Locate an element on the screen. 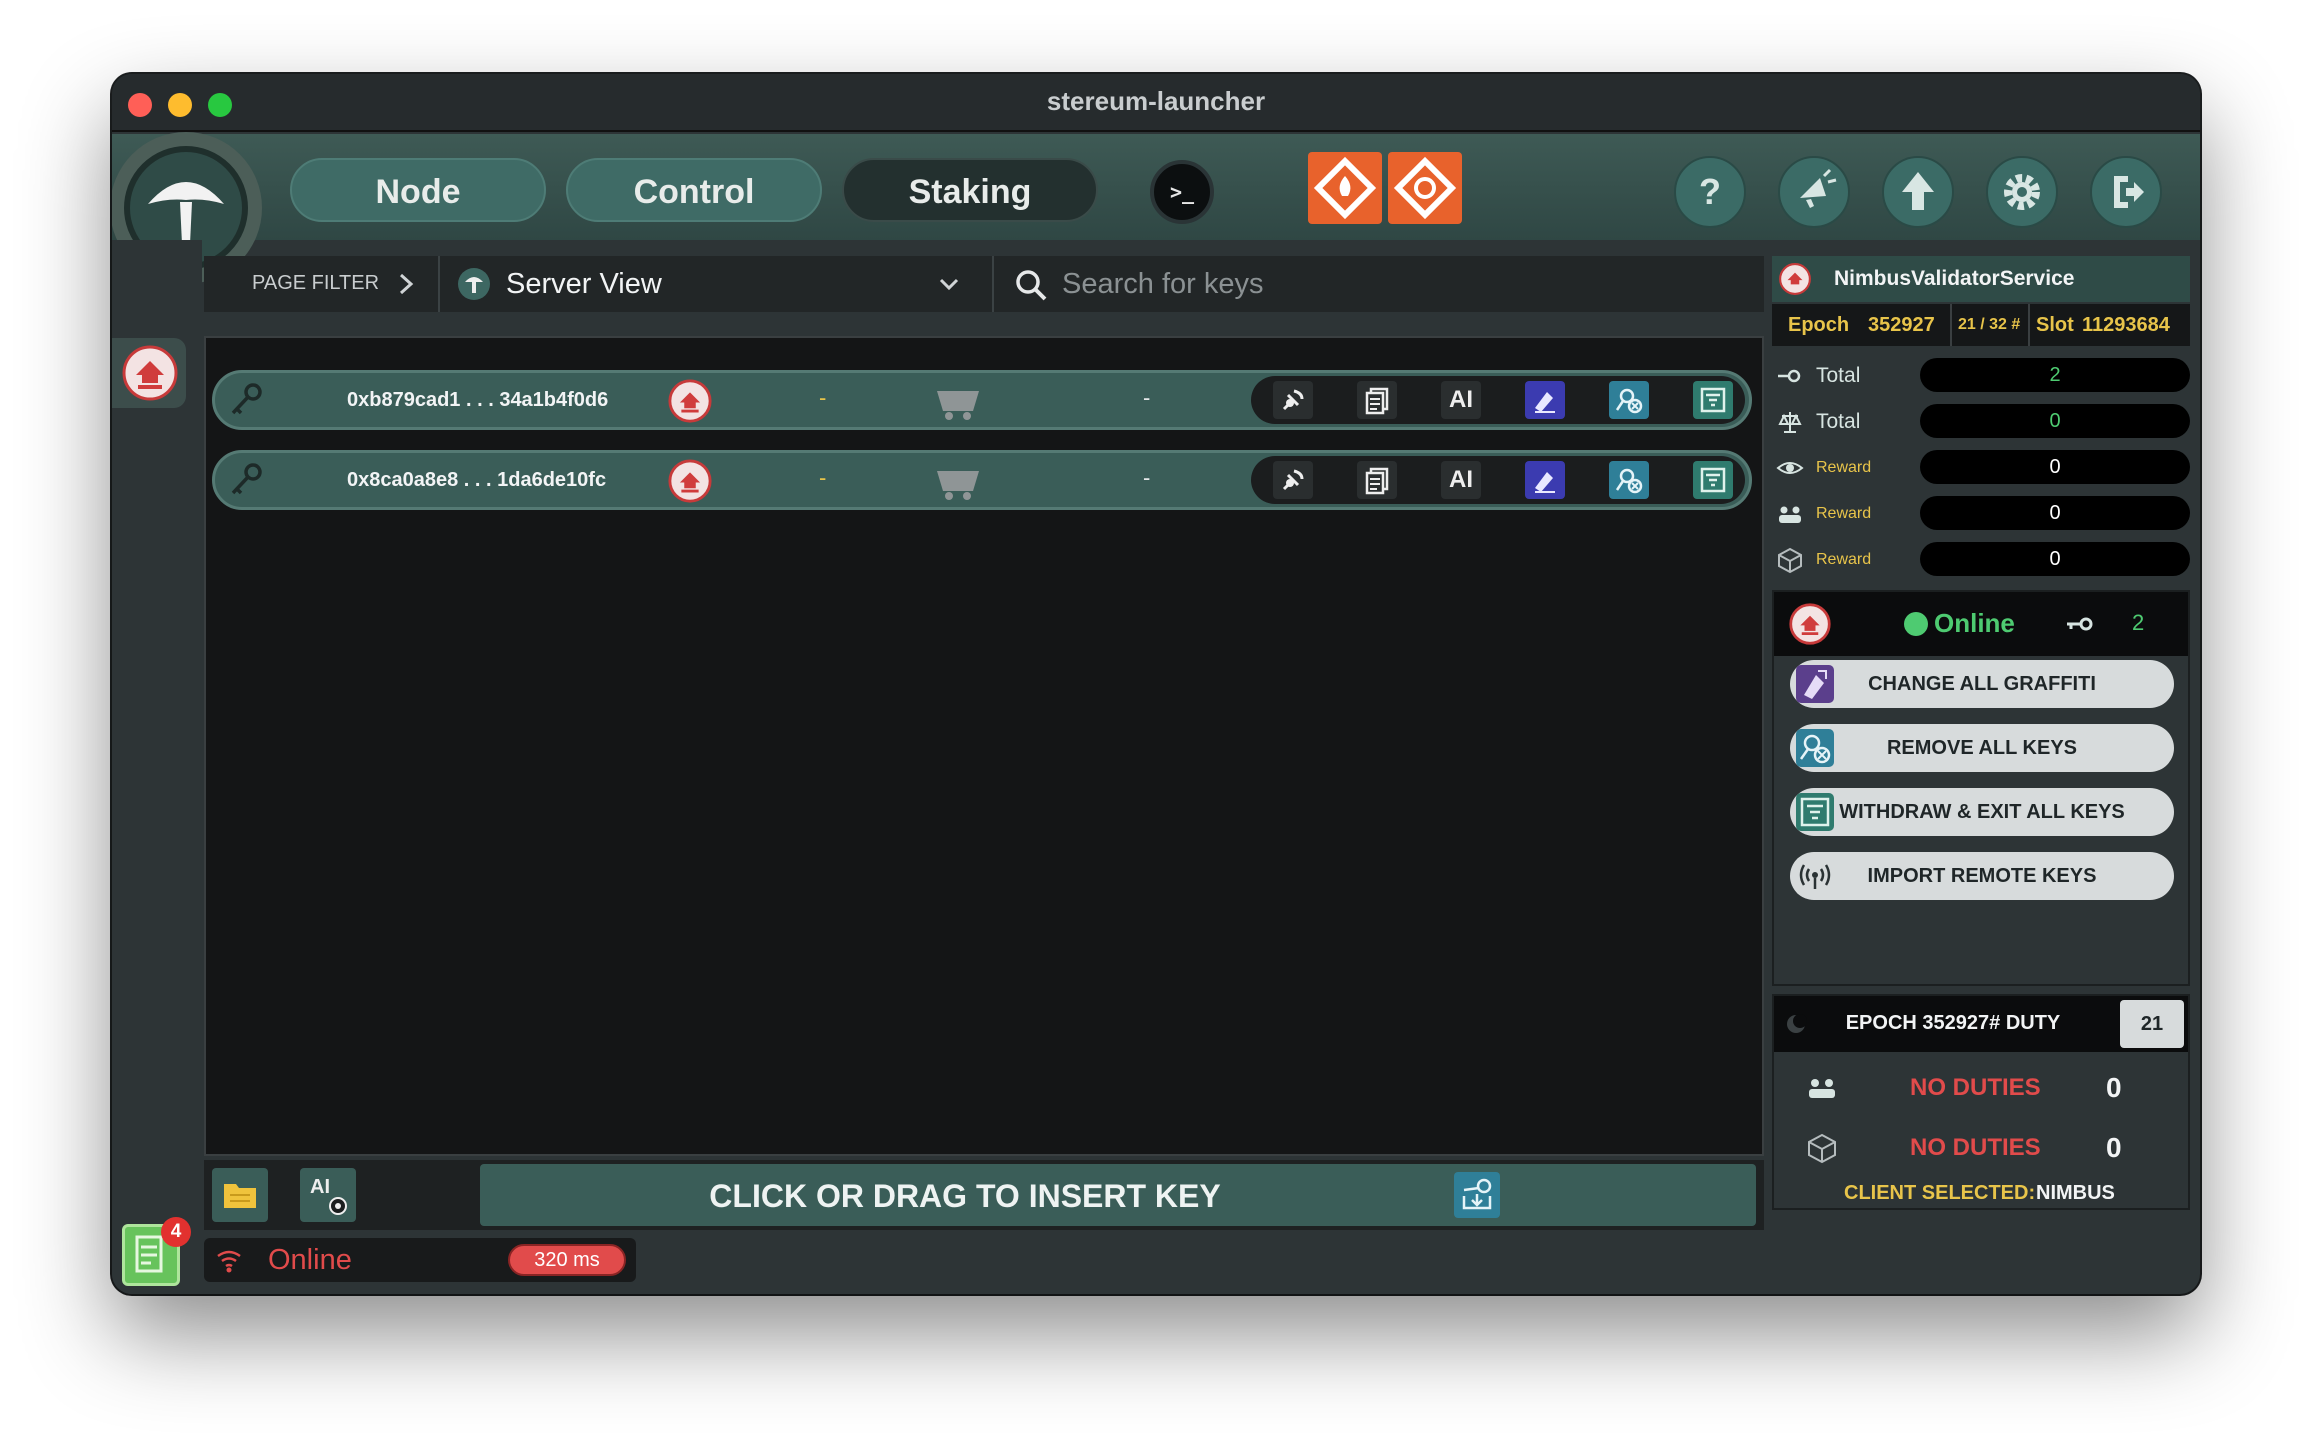  client-online-status: Online is located at coordinates (1974, 623).